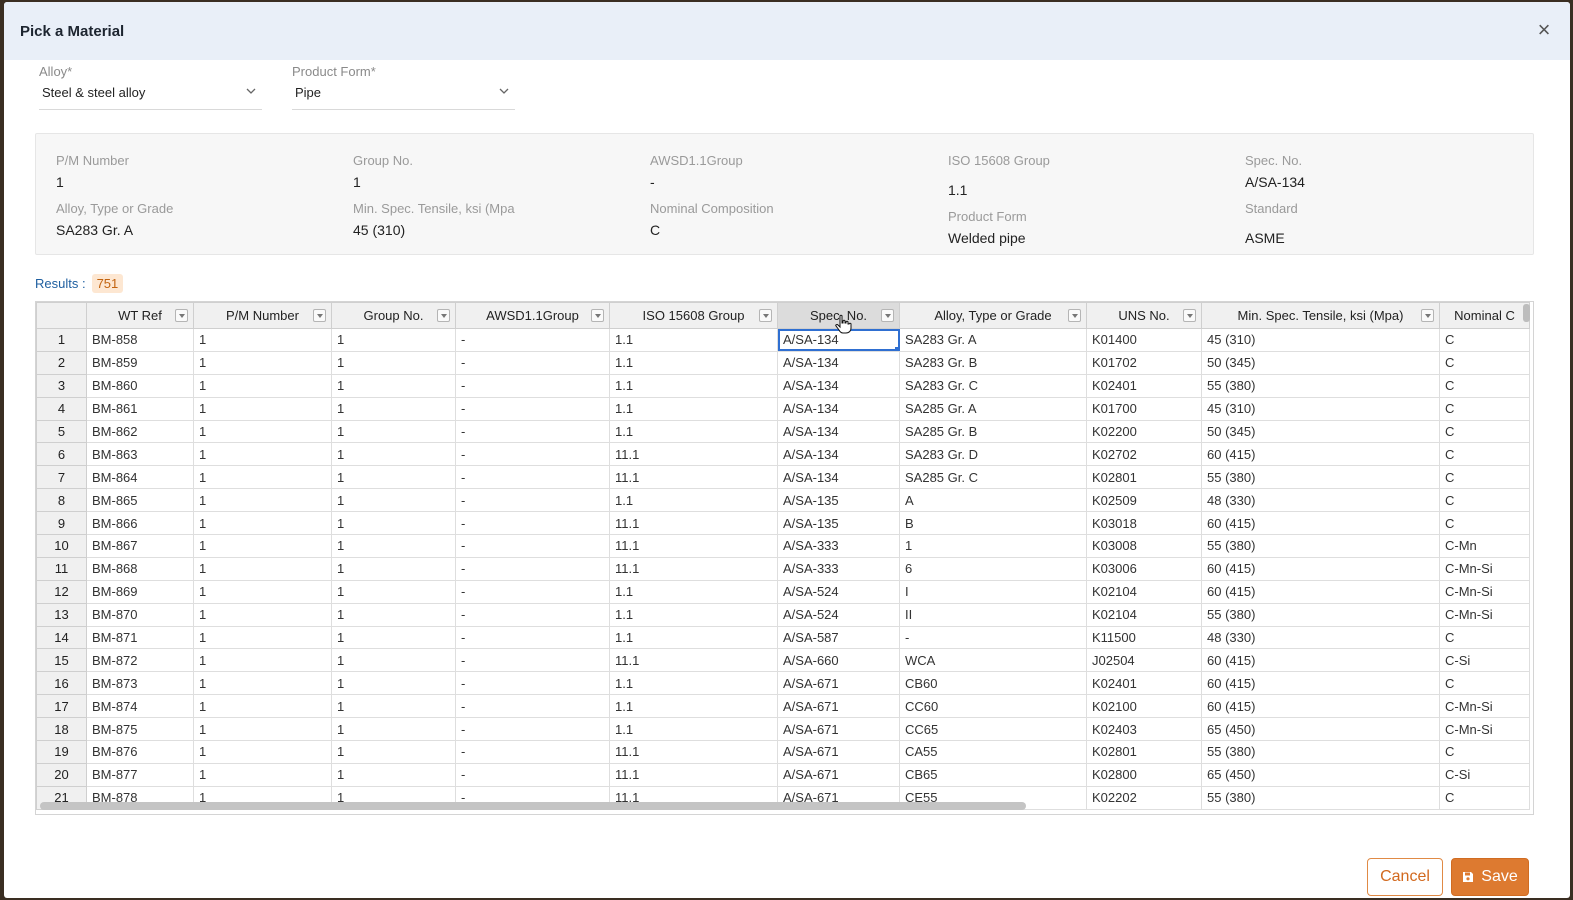 This screenshot has width=1573, height=900. Describe the element at coordinates (393, 315) in the screenshot. I see `column-header: Group No.` at that location.